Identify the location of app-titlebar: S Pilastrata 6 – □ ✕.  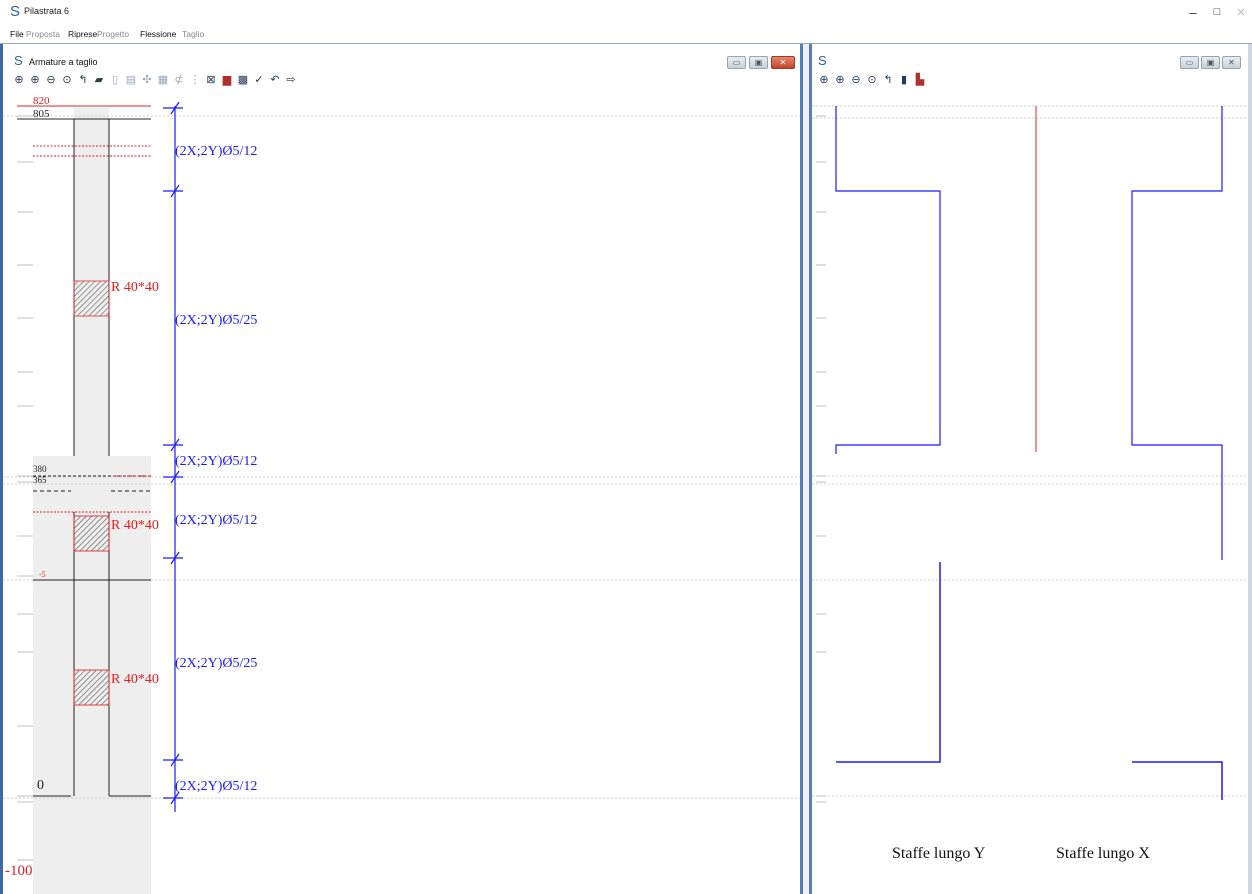
(626, 14).